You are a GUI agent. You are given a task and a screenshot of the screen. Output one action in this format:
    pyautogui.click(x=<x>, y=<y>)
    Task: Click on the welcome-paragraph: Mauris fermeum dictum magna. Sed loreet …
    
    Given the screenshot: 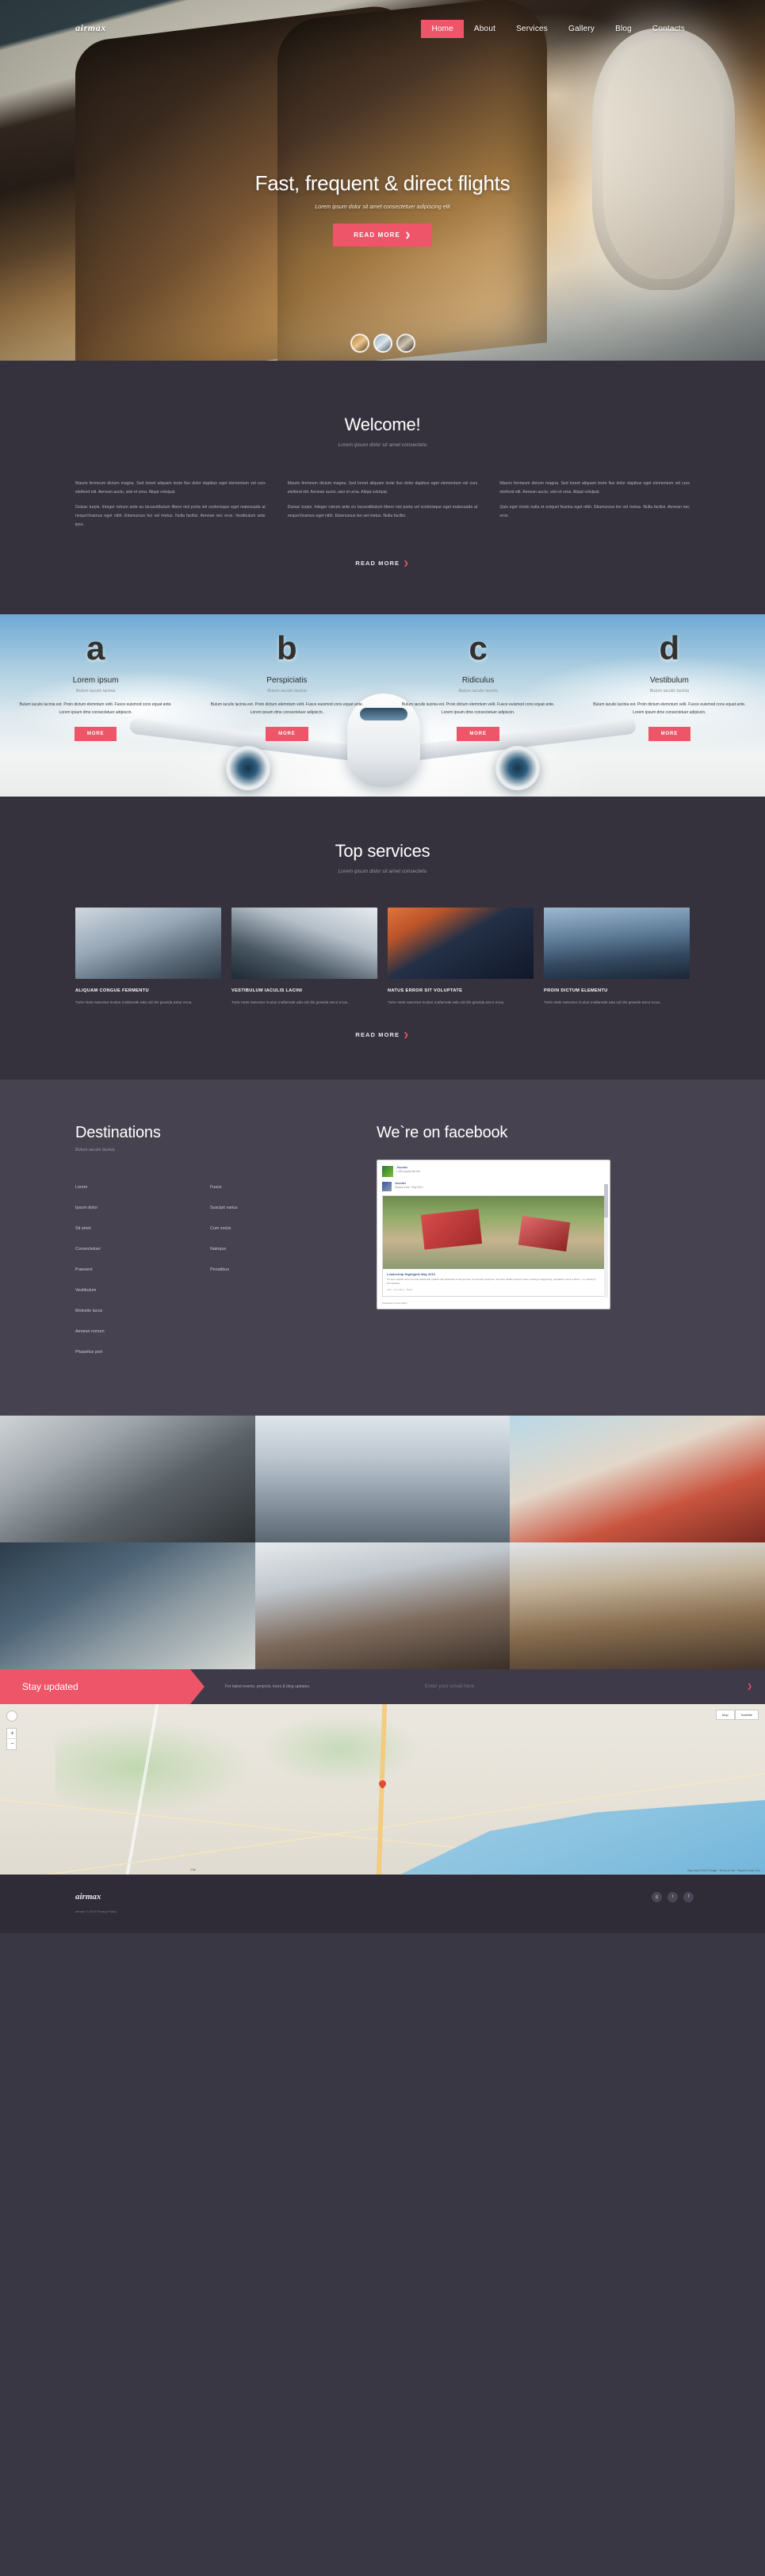 What is the action you would take?
    pyautogui.click(x=594, y=488)
    